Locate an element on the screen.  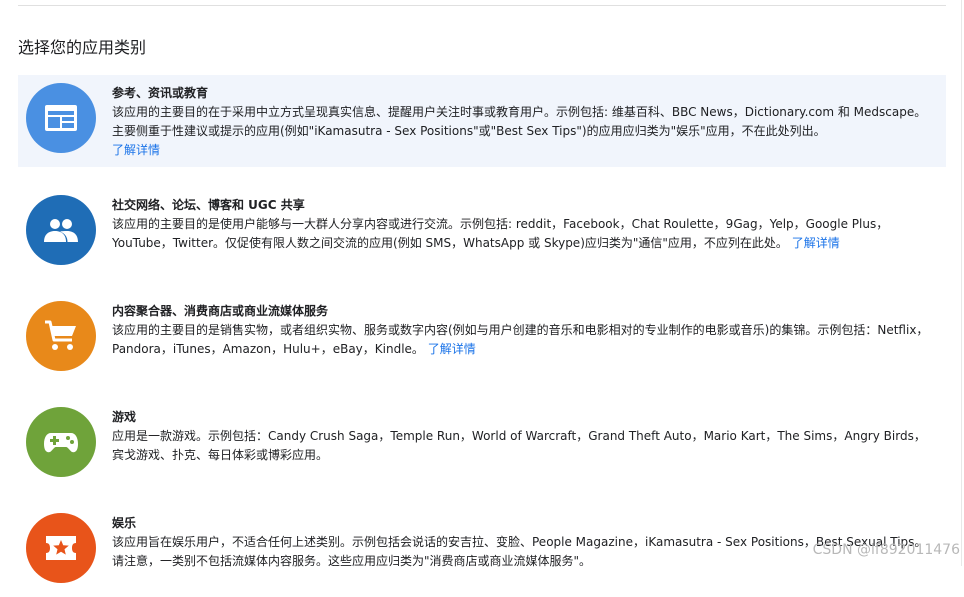
shopping-cart-icon is located at coordinates (60, 335).